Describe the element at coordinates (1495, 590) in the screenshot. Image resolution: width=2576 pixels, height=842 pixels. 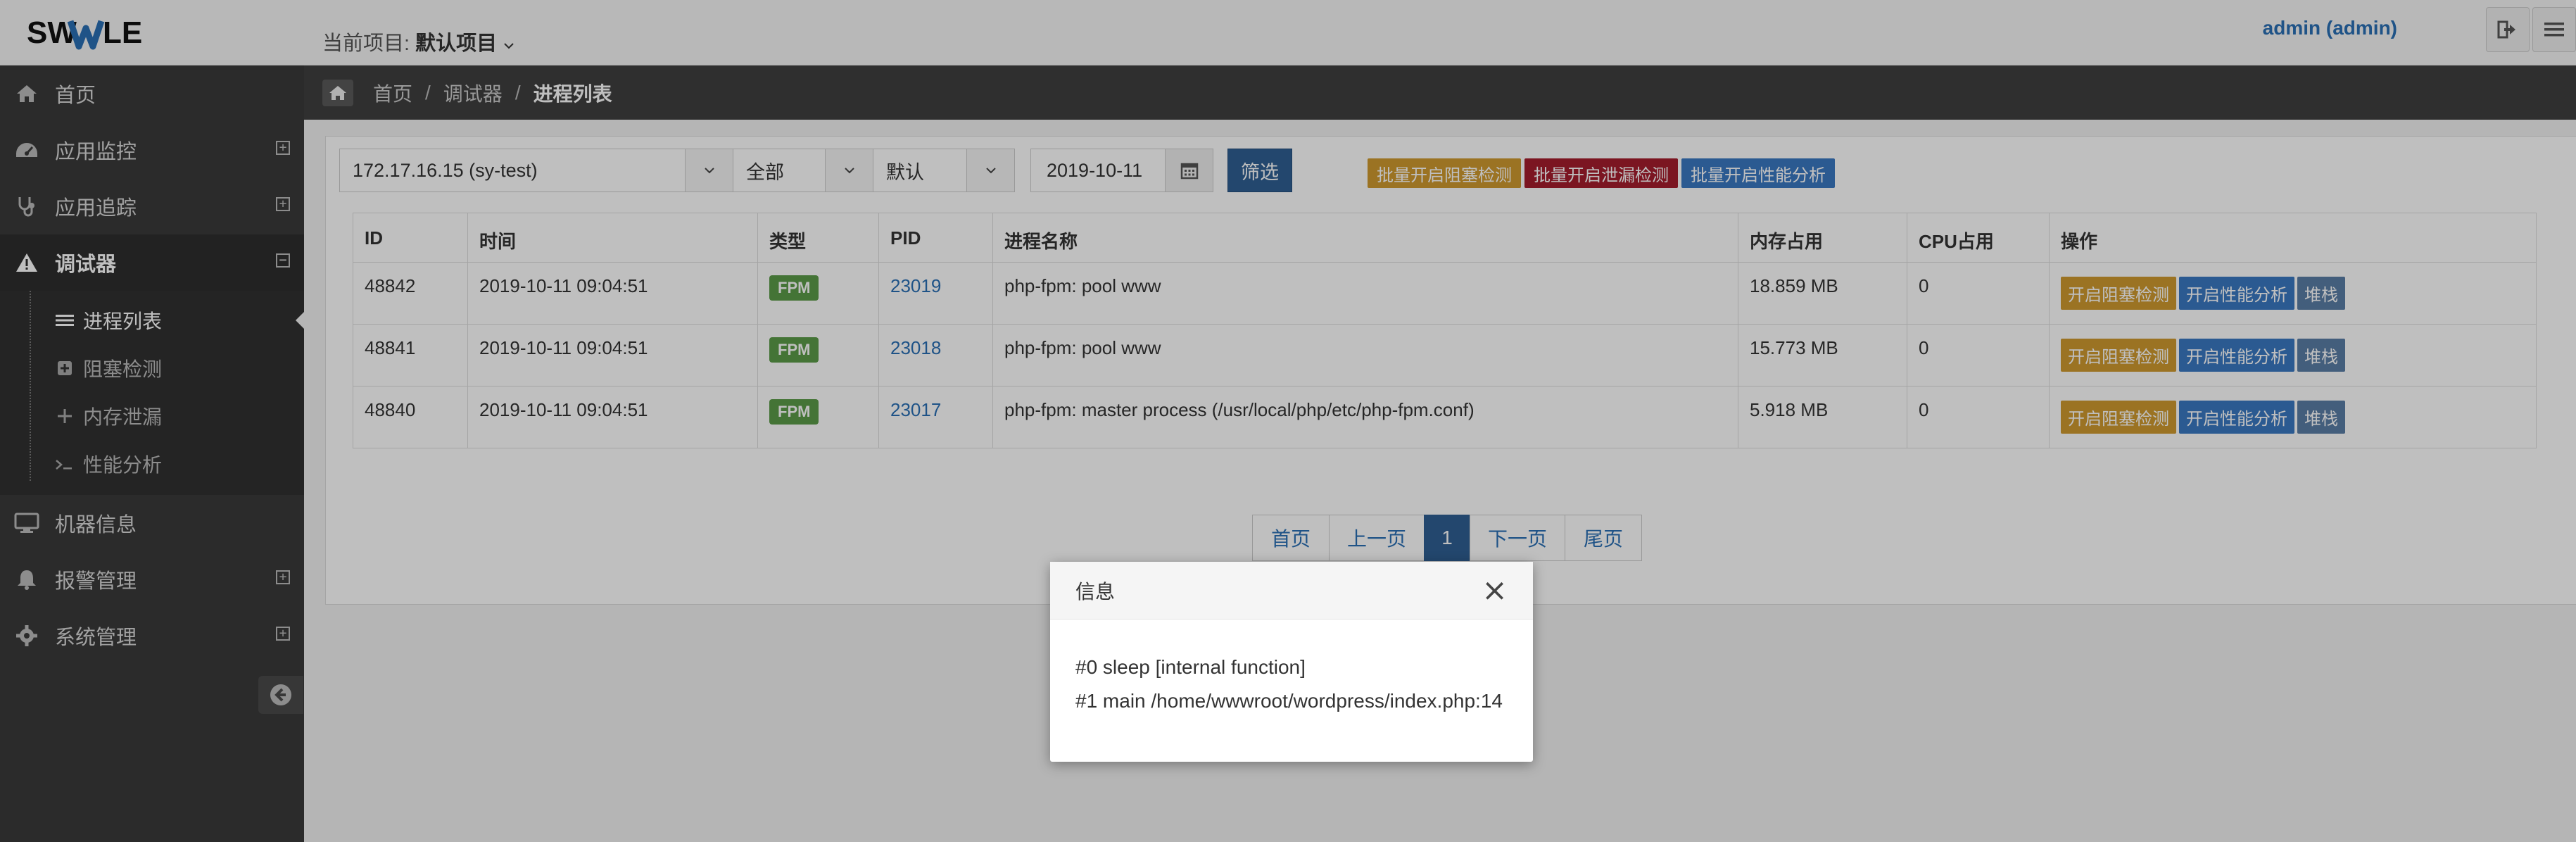
I see `close-icon: ×` at that location.